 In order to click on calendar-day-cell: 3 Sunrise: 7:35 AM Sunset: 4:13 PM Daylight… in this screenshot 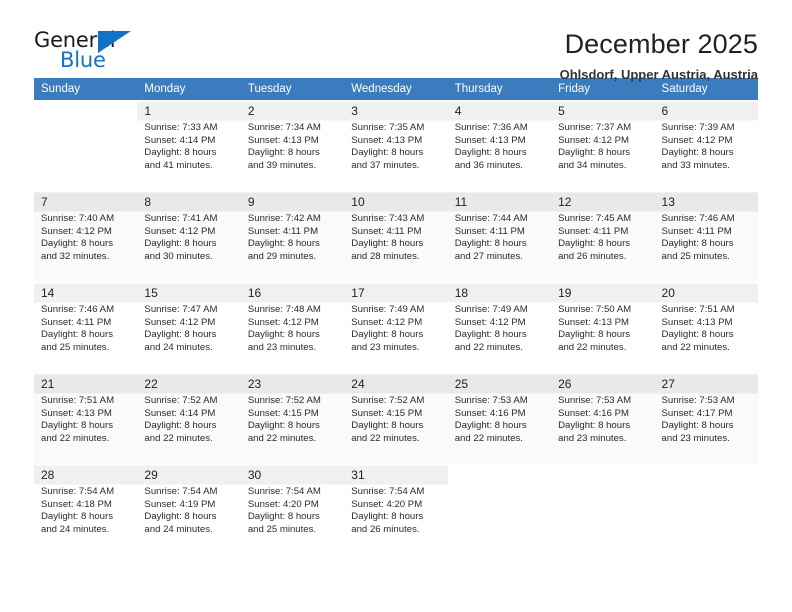, I will do `click(396, 146)`.